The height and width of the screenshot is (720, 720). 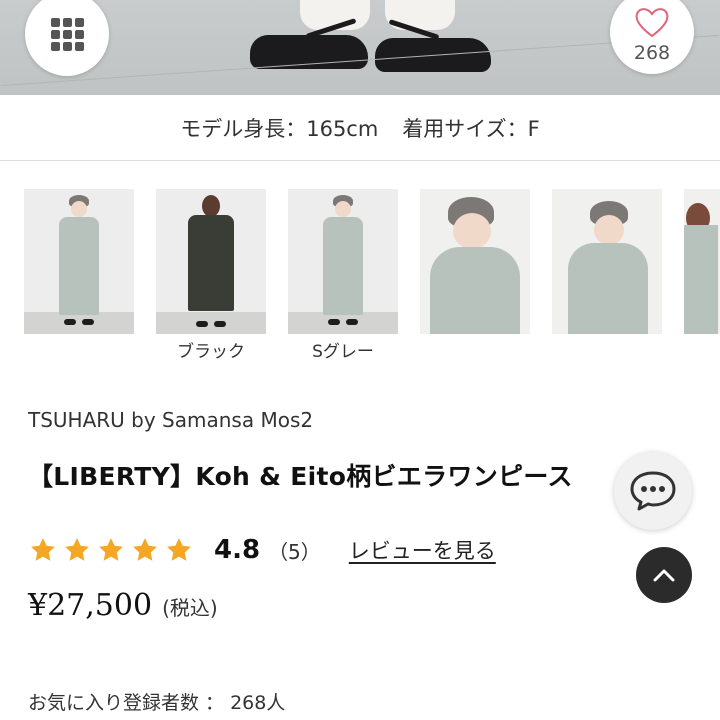 What do you see at coordinates (90, 605) in the screenshot?
I see `price: ¥27,500` at bounding box center [90, 605].